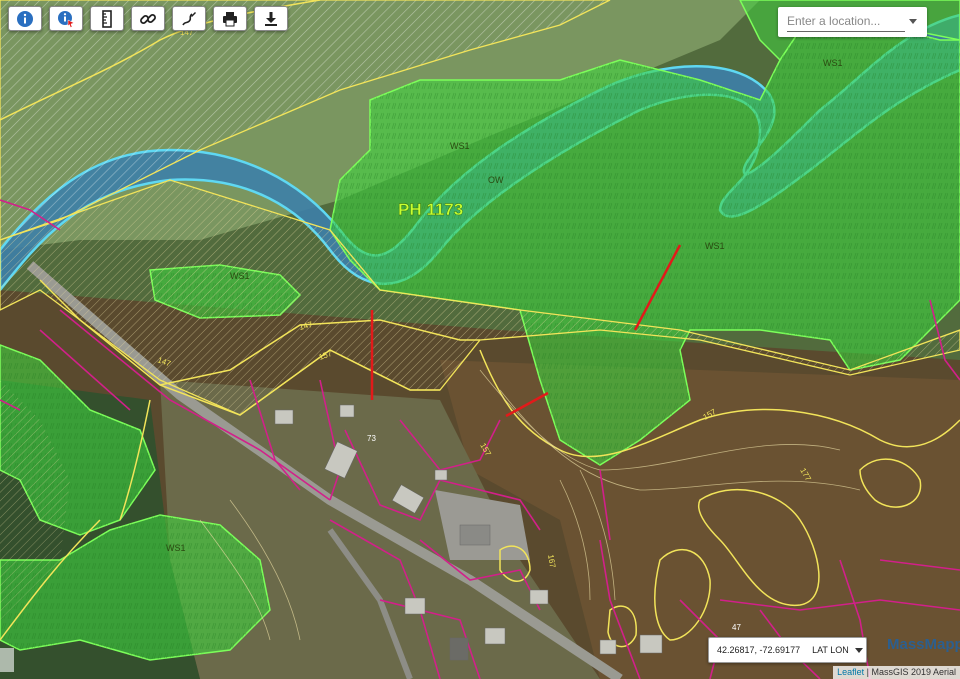 Image resolution: width=960 pixels, height=679 pixels. I want to click on zoom-control-edge, so click(7, 660).